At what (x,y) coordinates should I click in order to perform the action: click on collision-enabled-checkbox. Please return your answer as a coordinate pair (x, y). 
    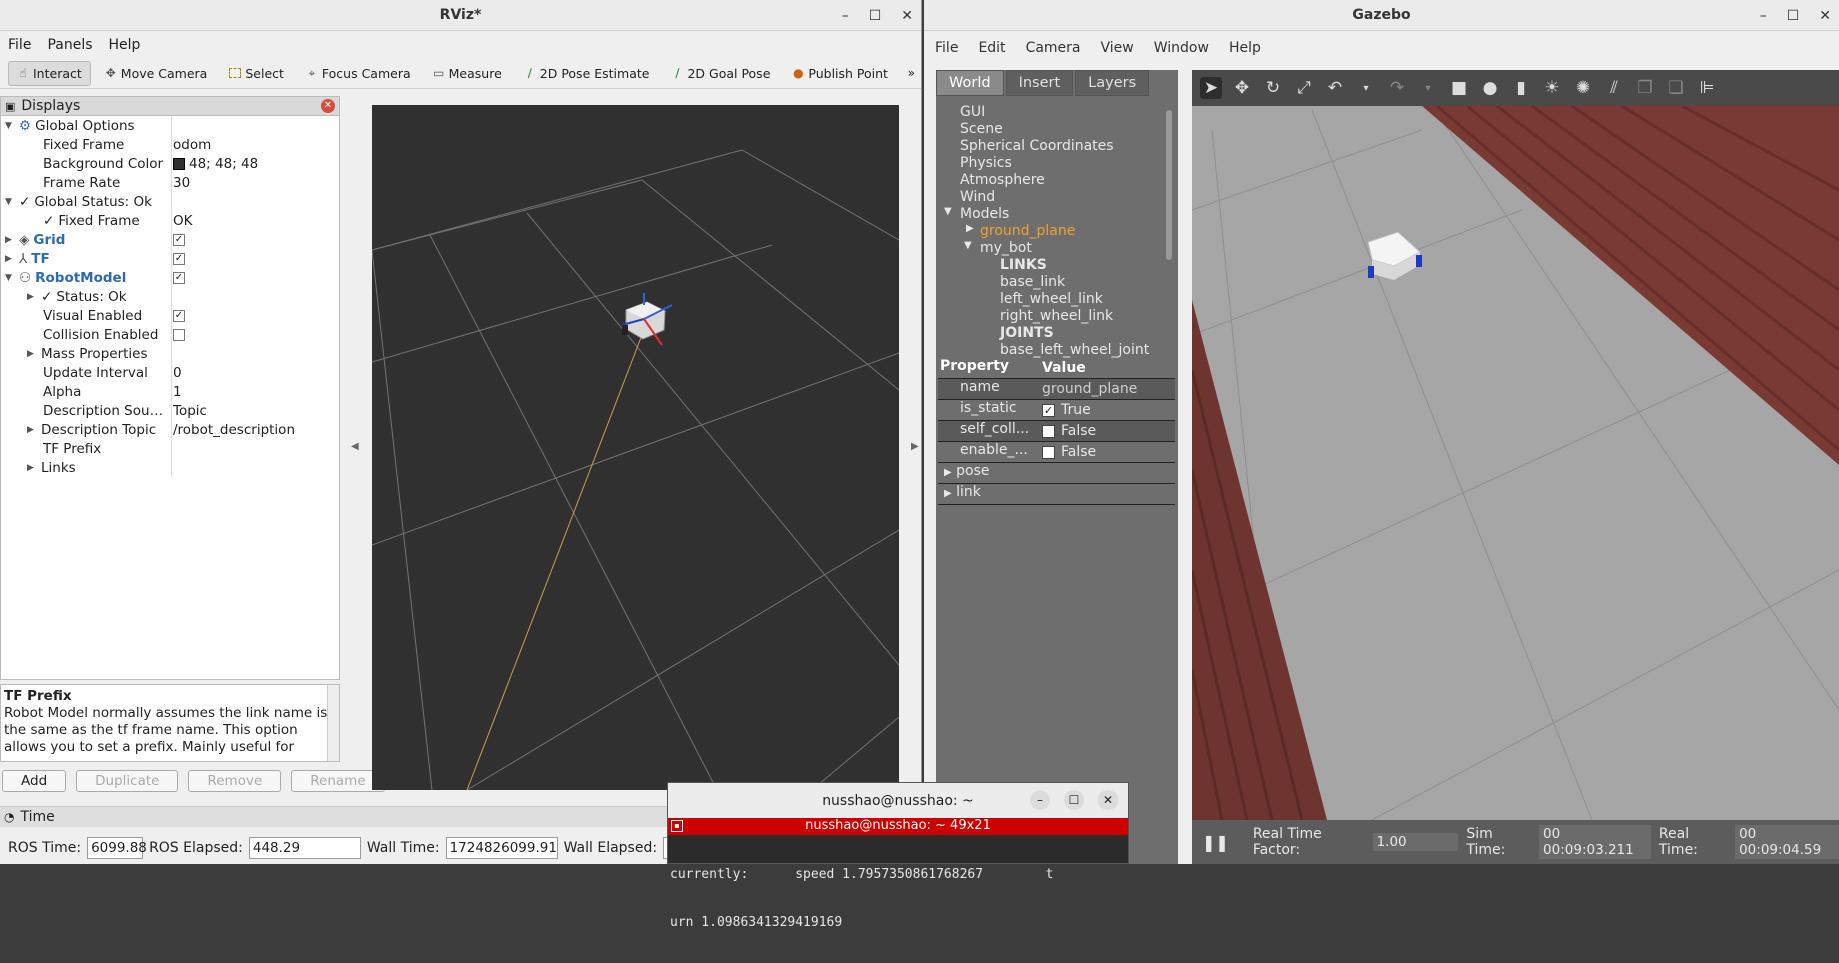
    Looking at the image, I should click on (179, 334).